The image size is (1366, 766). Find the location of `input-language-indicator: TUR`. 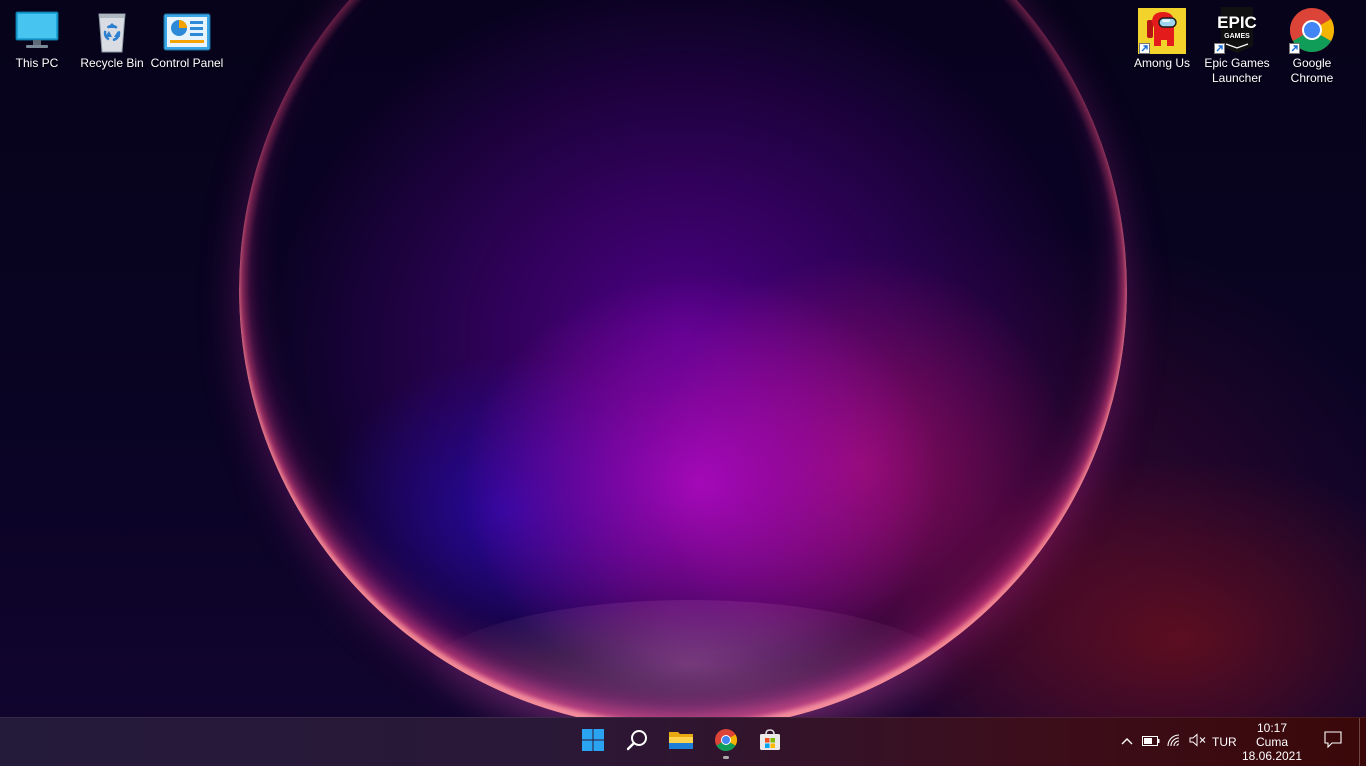

input-language-indicator: TUR is located at coordinates (1224, 742).